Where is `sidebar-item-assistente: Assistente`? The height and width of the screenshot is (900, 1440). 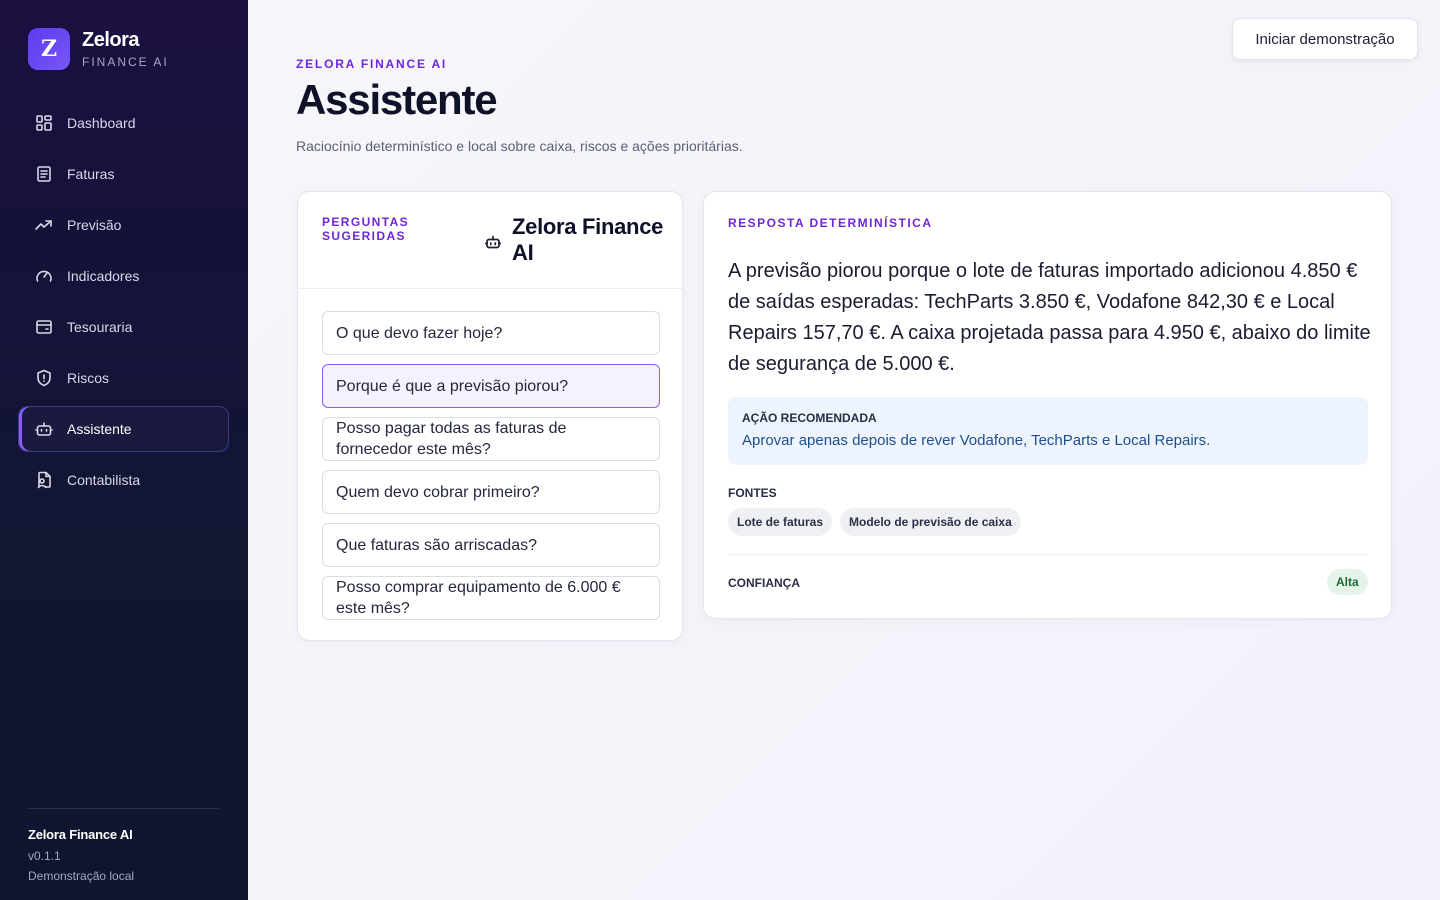
sidebar-item-assistente: Assistente is located at coordinates (123, 429).